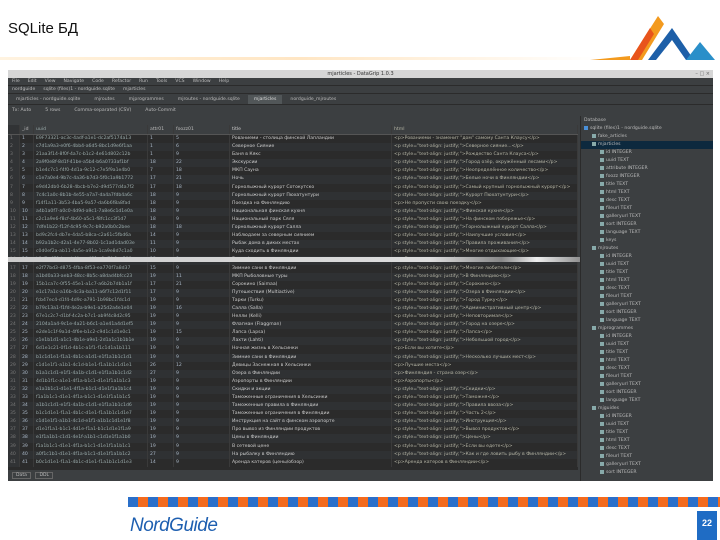 The image size is (720, 540). Describe the element at coordinates (311, 325) in the screenshot. I see `cell-title: Флагман (Flaggman)` at that location.